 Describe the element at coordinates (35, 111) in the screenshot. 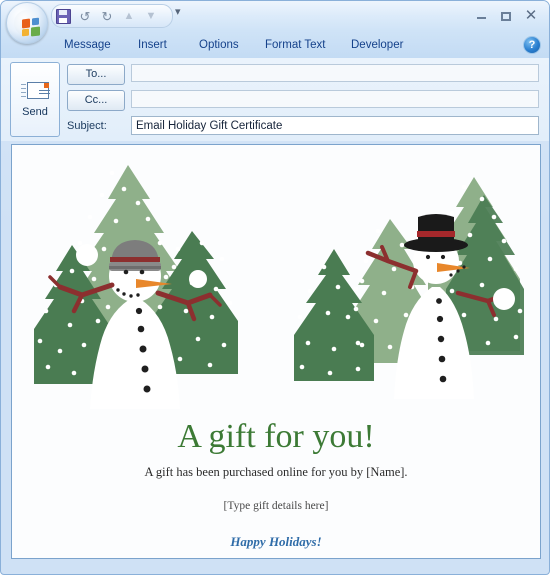

I see `send-button-label: Send` at that location.